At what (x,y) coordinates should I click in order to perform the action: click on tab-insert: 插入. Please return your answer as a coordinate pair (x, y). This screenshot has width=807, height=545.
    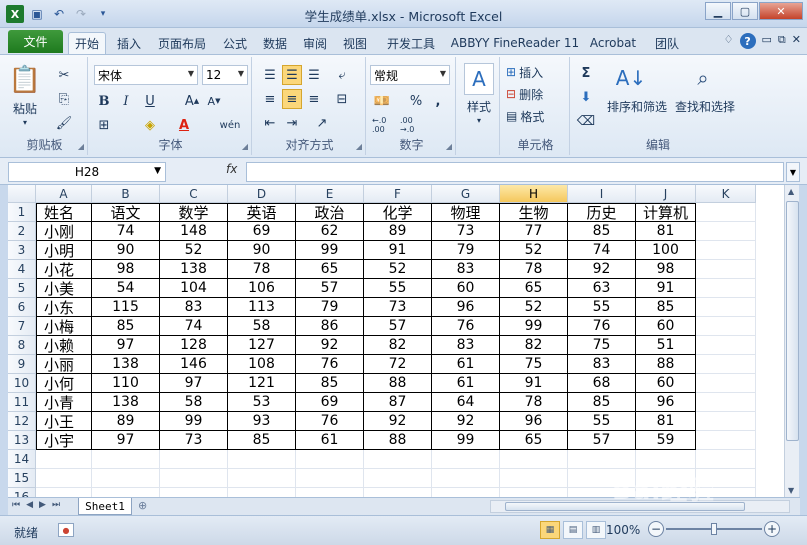
    Looking at the image, I should click on (129, 43).